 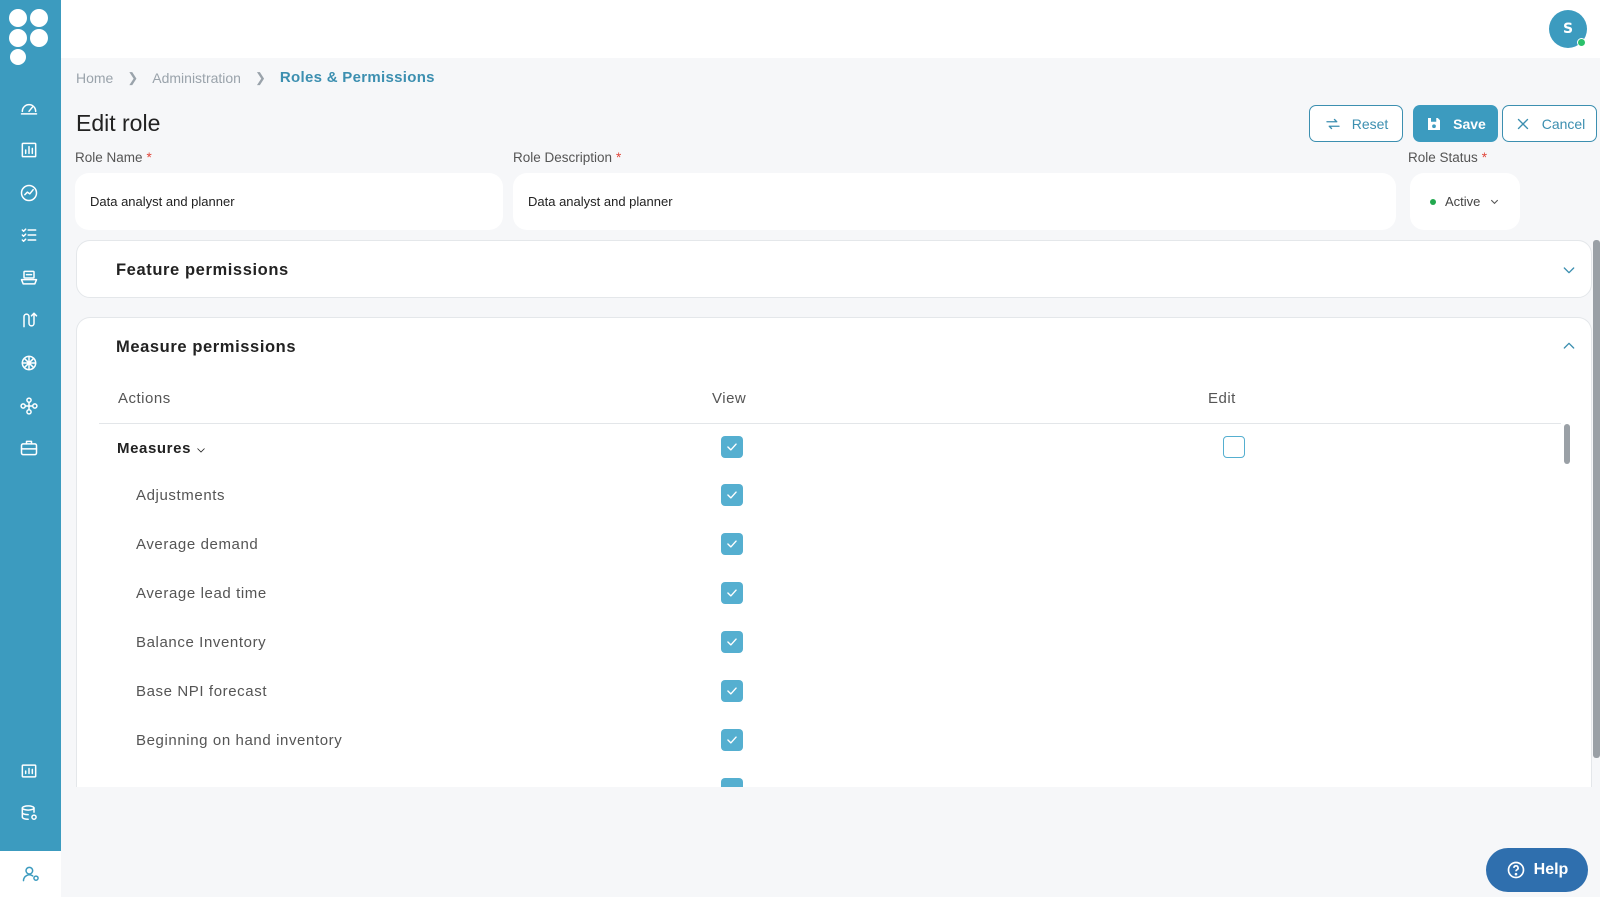 I want to click on save-button: Save, so click(x=1455, y=123).